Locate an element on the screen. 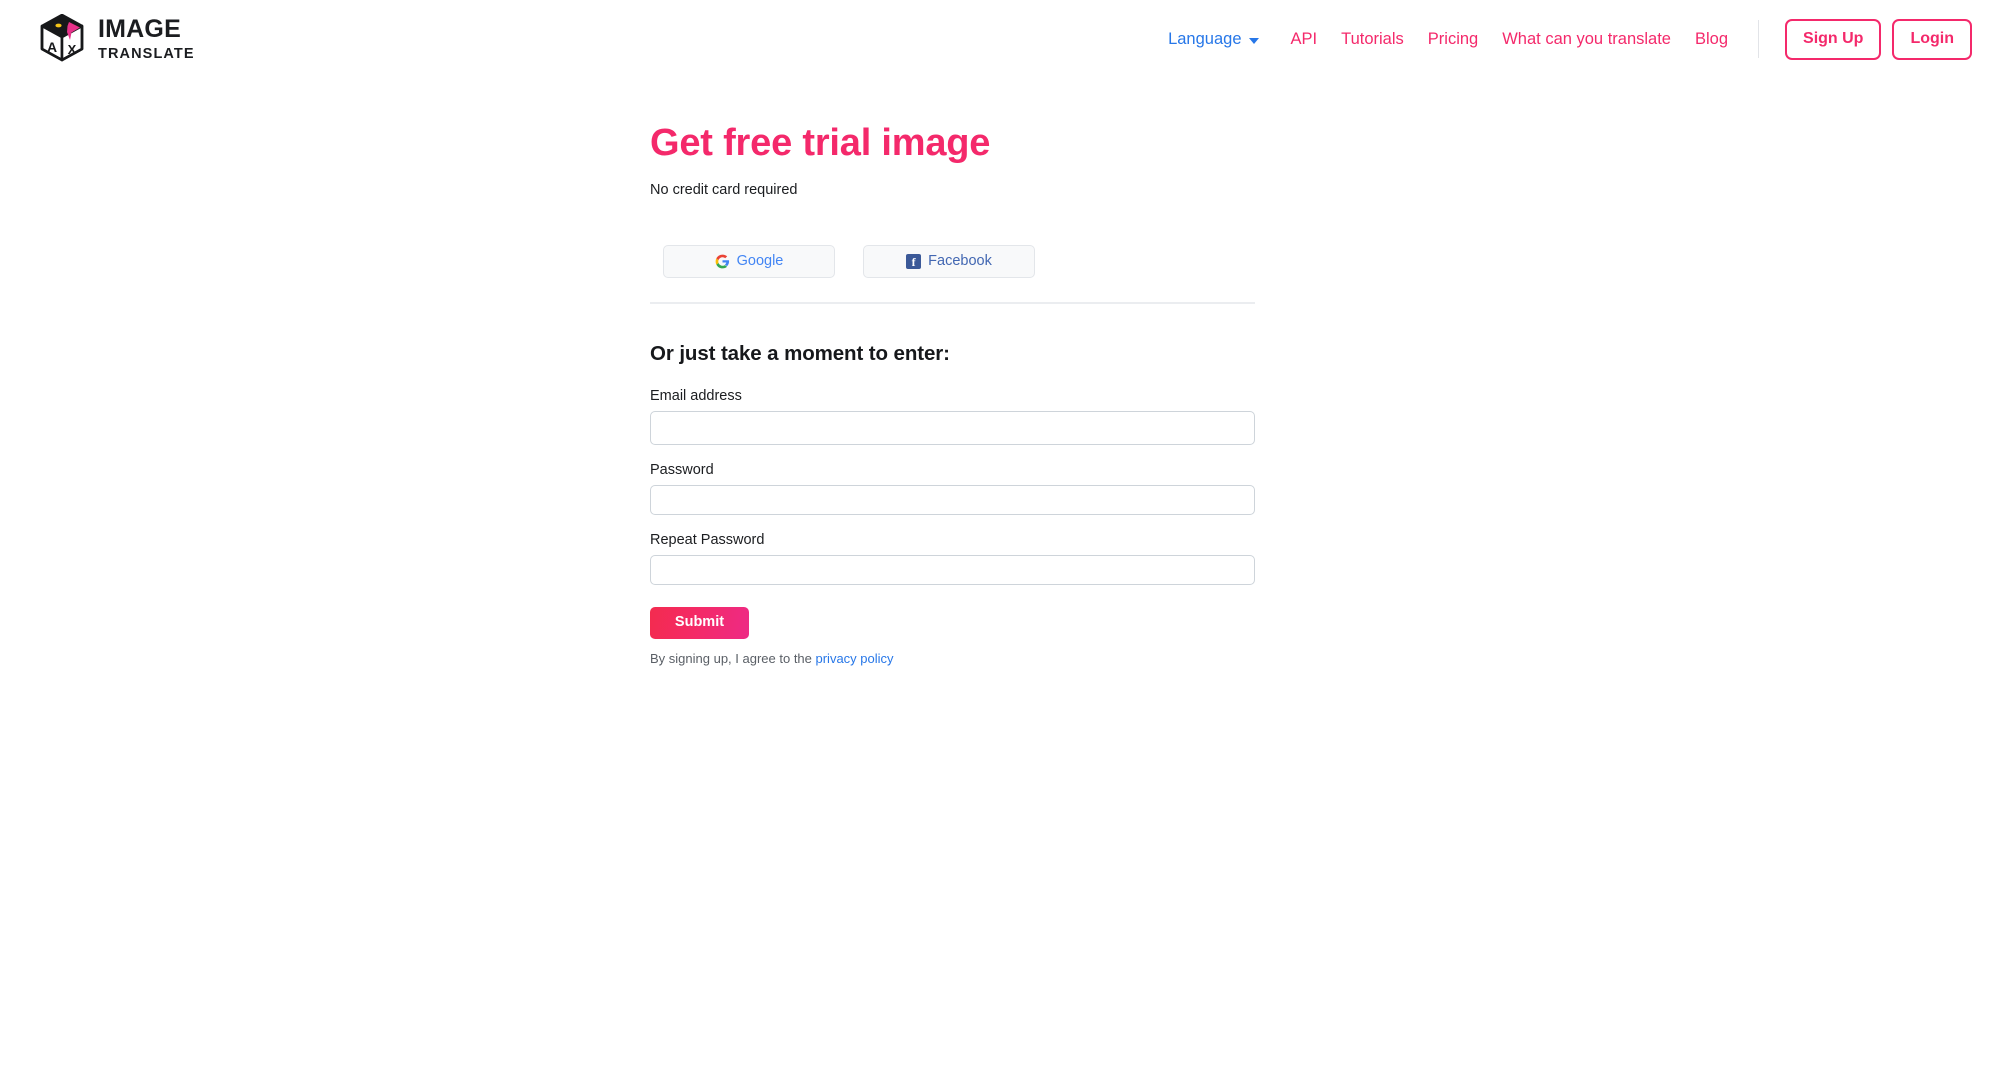 The width and height of the screenshot is (2000, 1082). brand-title: IMAGE is located at coordinates (139, 28).